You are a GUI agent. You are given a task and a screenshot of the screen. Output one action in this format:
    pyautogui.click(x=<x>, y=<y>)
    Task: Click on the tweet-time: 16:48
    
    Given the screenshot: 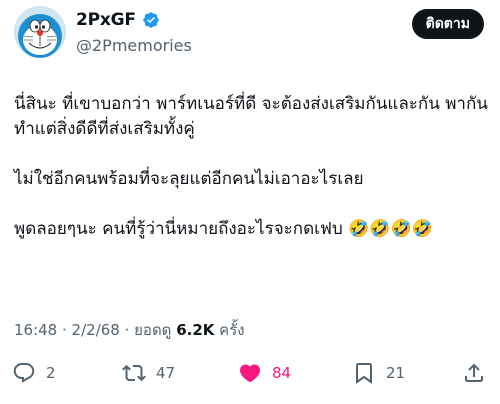 What is the action you would take?
    pyautogui.click(x=35, y=330)
    